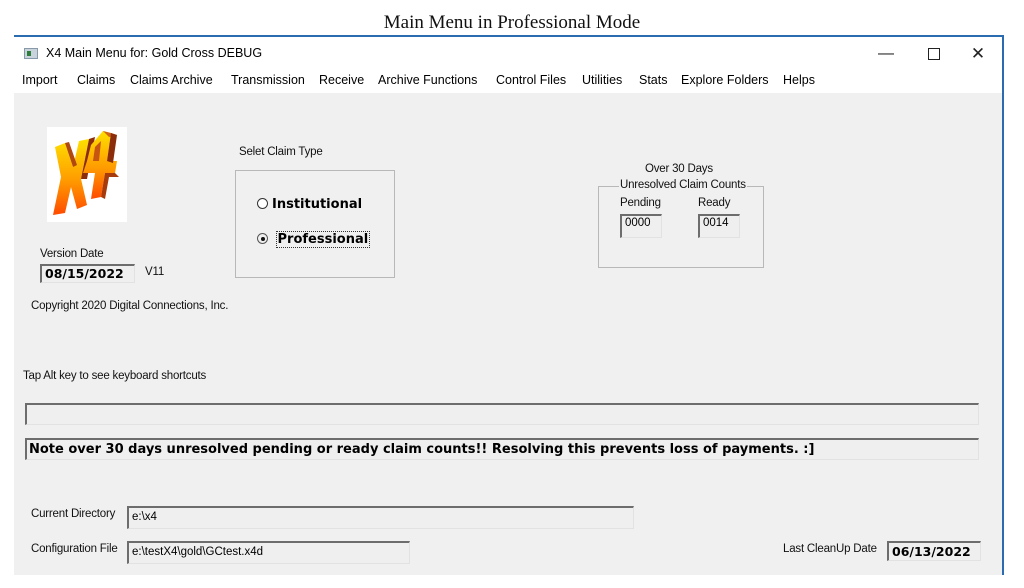 This screenshot has width=1024, height=588. Describe the element at coordinates (641, 226) in the screenshot. I see `pending-count-field: 0000` at that location.